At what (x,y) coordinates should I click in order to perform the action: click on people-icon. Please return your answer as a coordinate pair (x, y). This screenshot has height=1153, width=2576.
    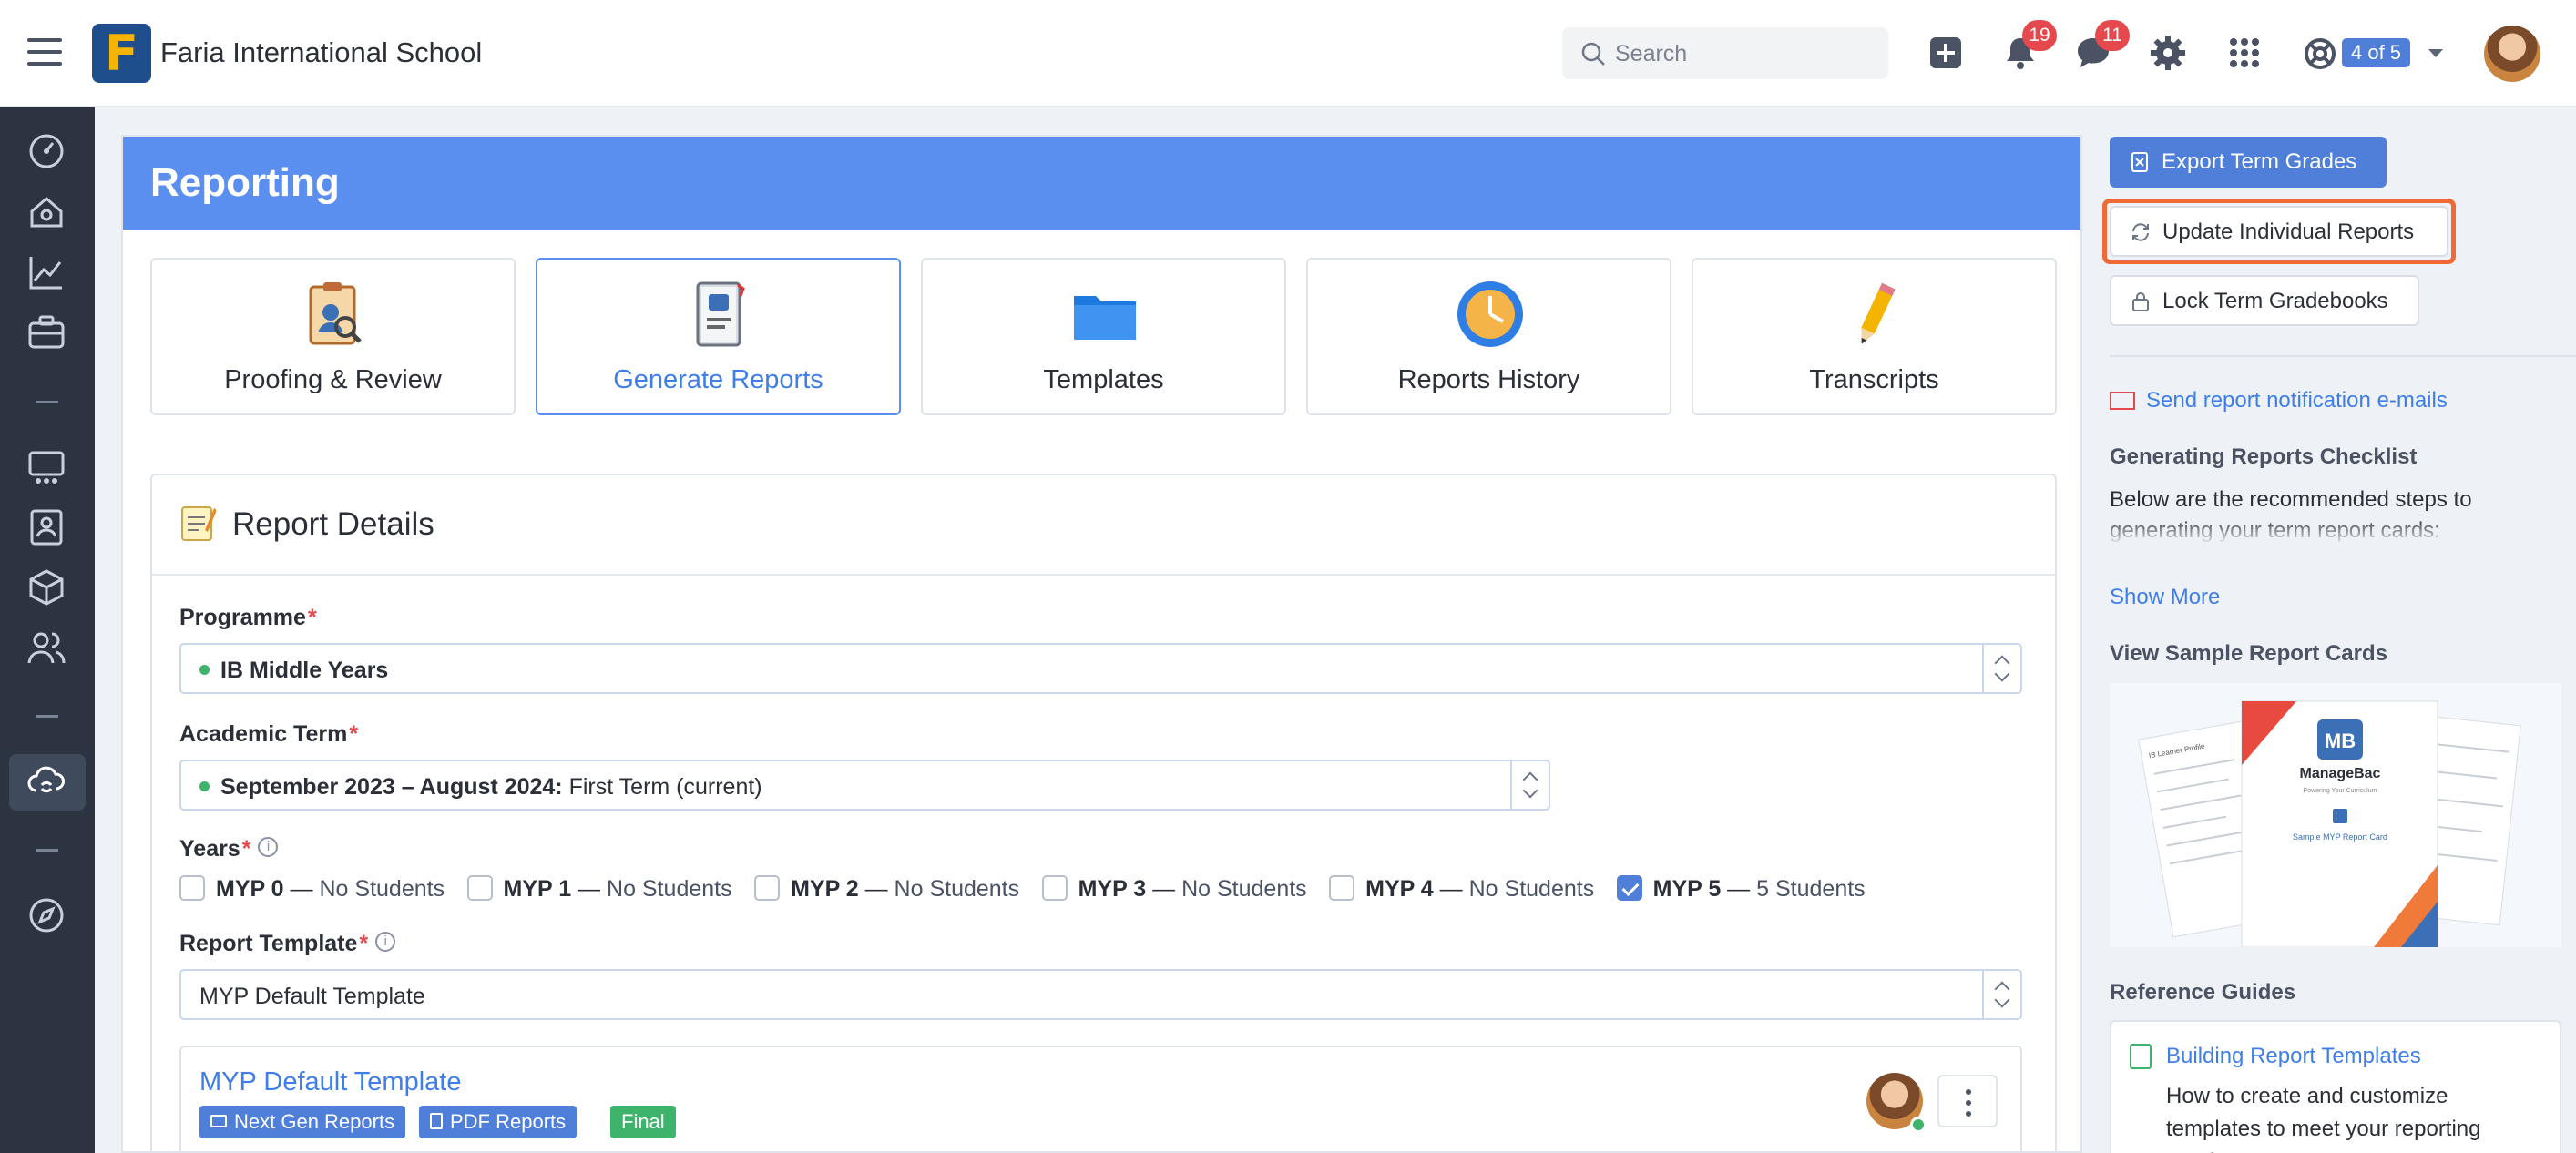
    Looking at the image, I should click on (46, 647).